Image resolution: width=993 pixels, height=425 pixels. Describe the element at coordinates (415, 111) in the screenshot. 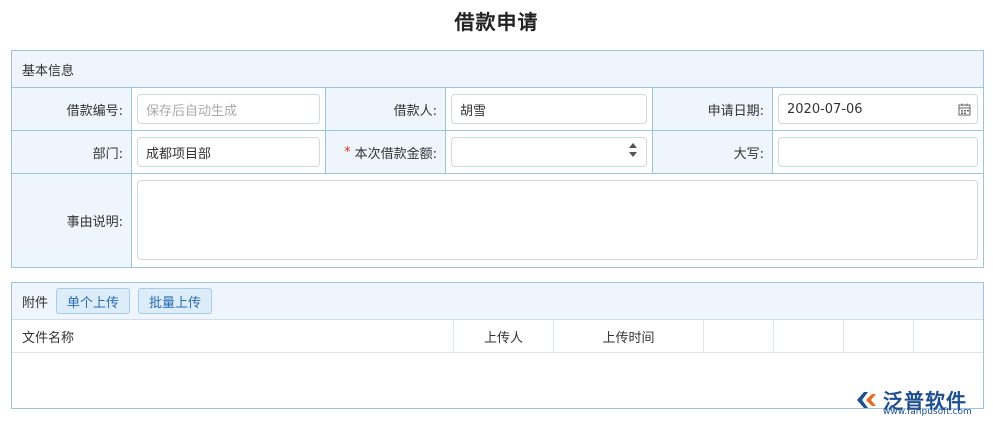

I see `borrower-label-text: 借款人:` at that location.